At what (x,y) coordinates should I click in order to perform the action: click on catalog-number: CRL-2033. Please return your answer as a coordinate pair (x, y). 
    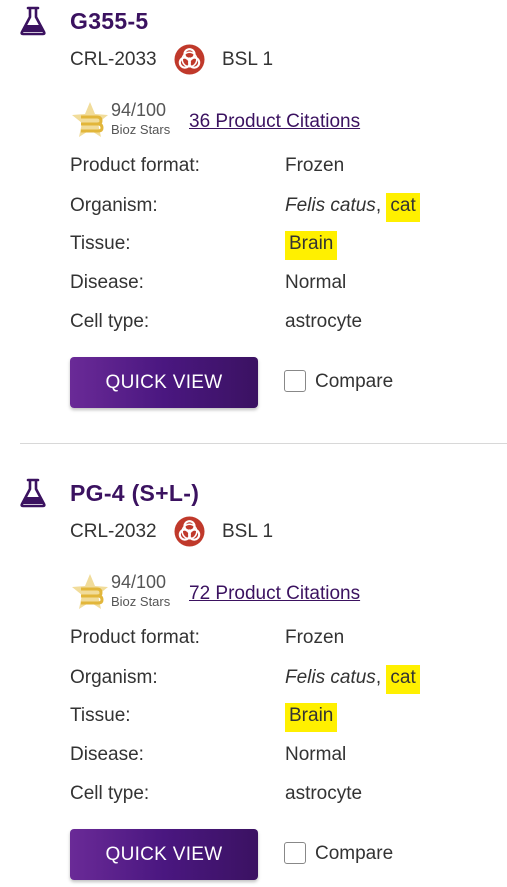
    Looking at the image, I should click on (113, 59).